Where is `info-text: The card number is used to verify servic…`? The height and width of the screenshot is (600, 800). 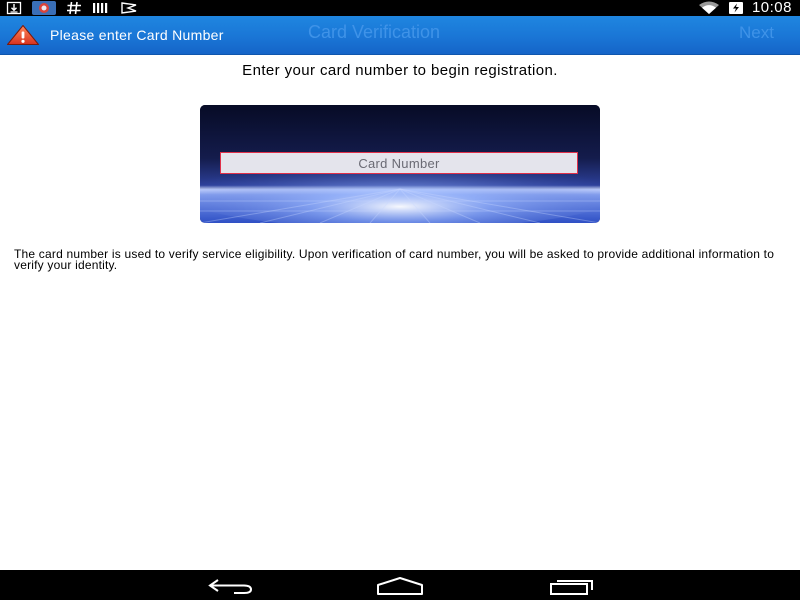
info-text: The card number is used to verify servic… is located at coordinates (394, 259).